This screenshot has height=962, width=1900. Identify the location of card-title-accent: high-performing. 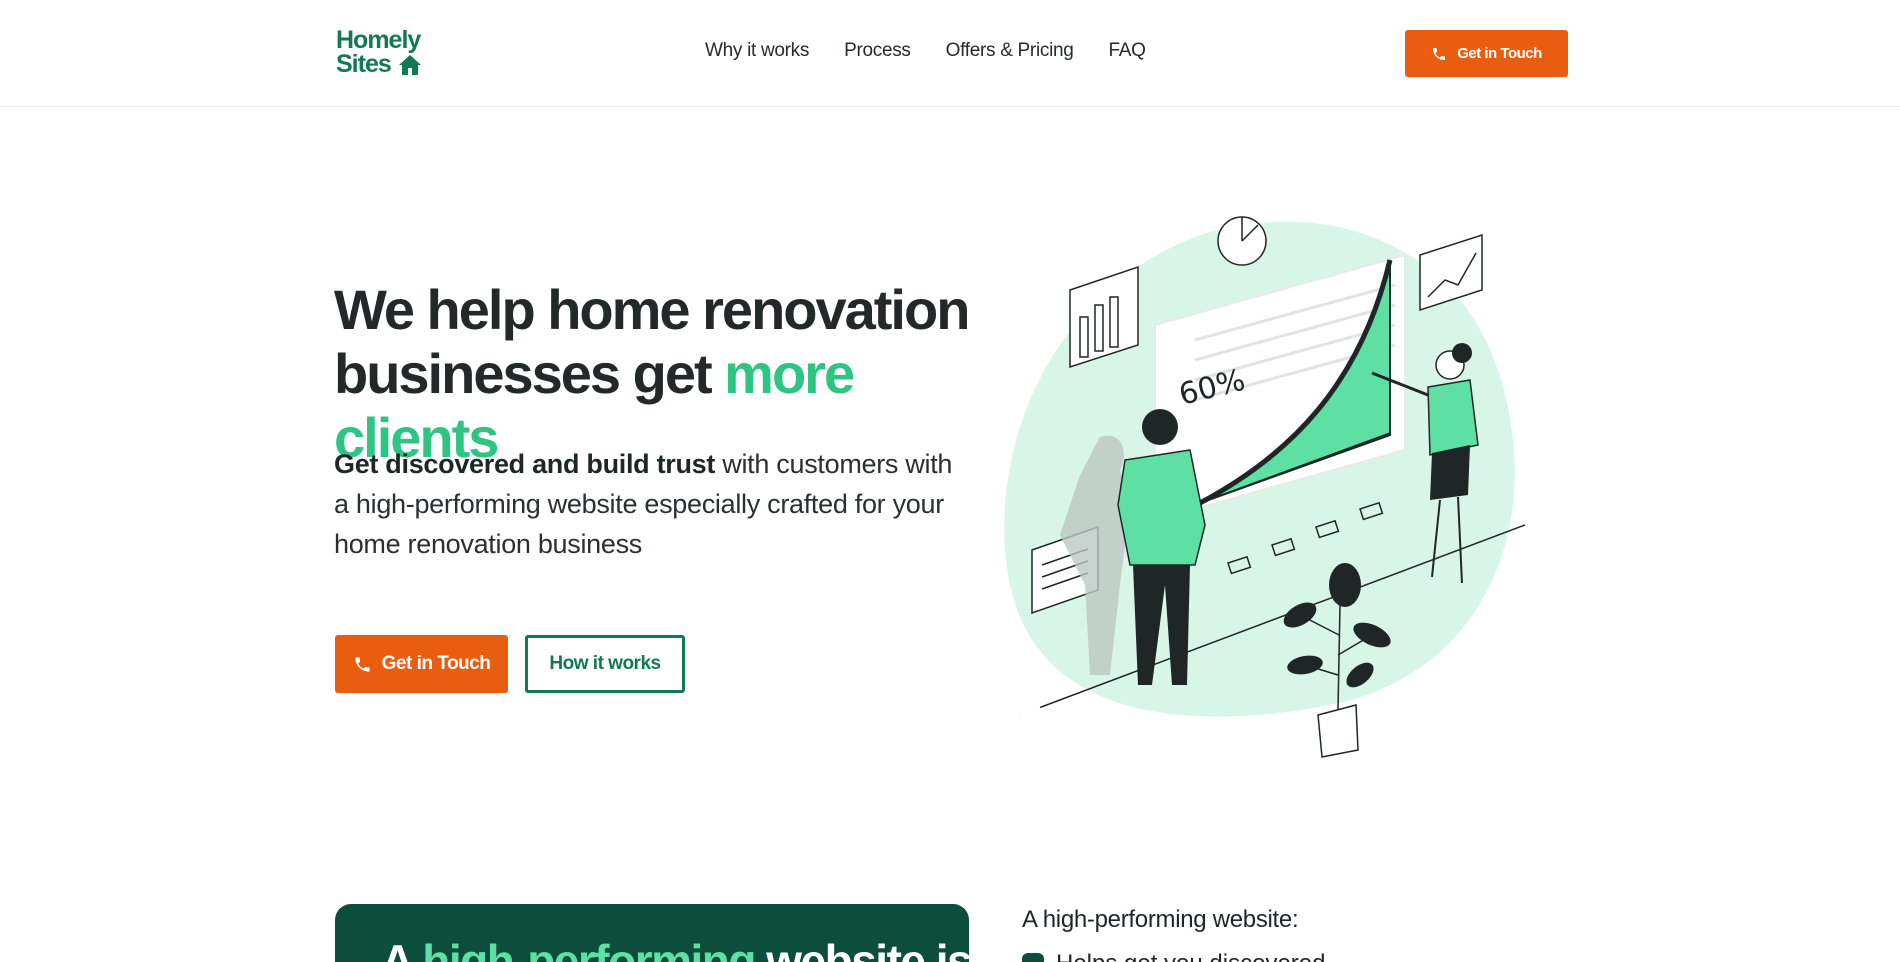
(589, 948).